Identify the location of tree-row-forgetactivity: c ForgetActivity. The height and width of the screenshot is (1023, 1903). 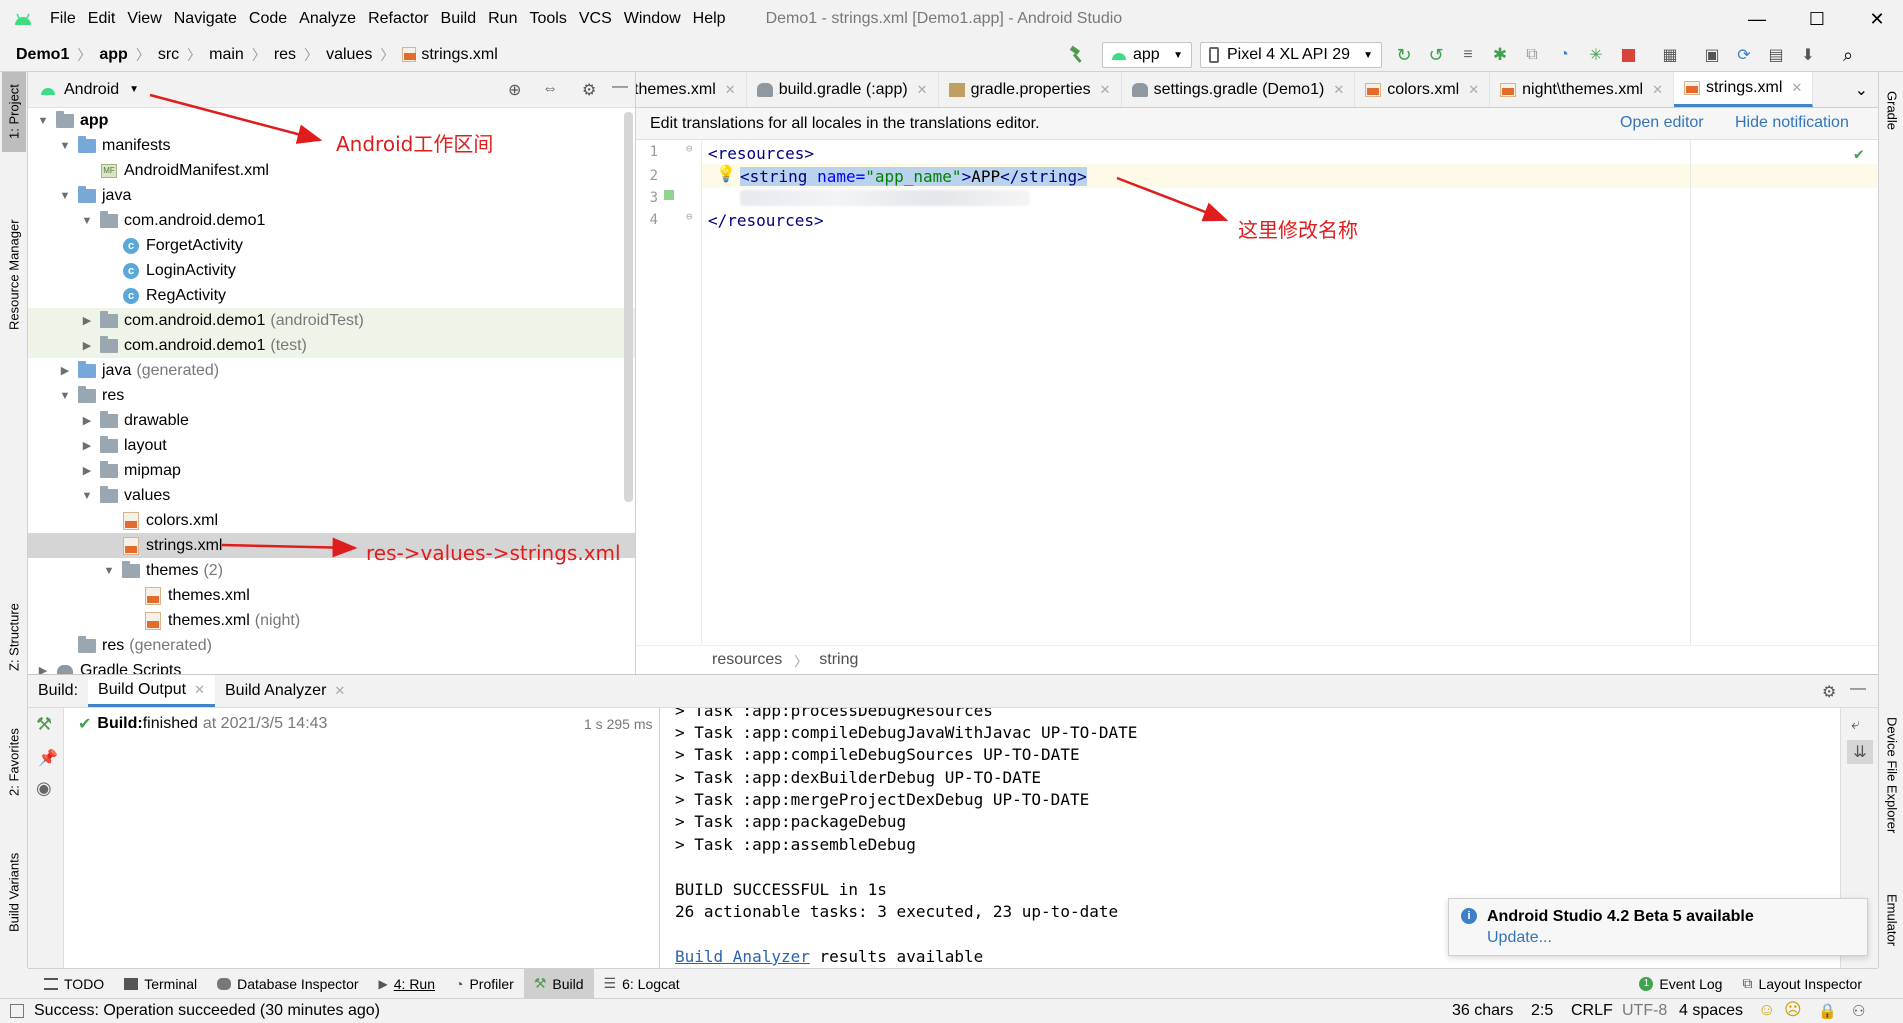
(331, 245).